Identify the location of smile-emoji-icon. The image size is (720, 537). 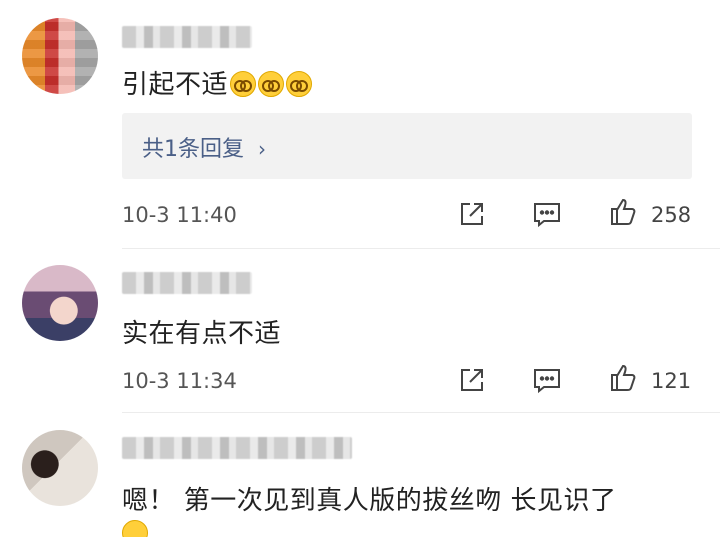
(135, 528).